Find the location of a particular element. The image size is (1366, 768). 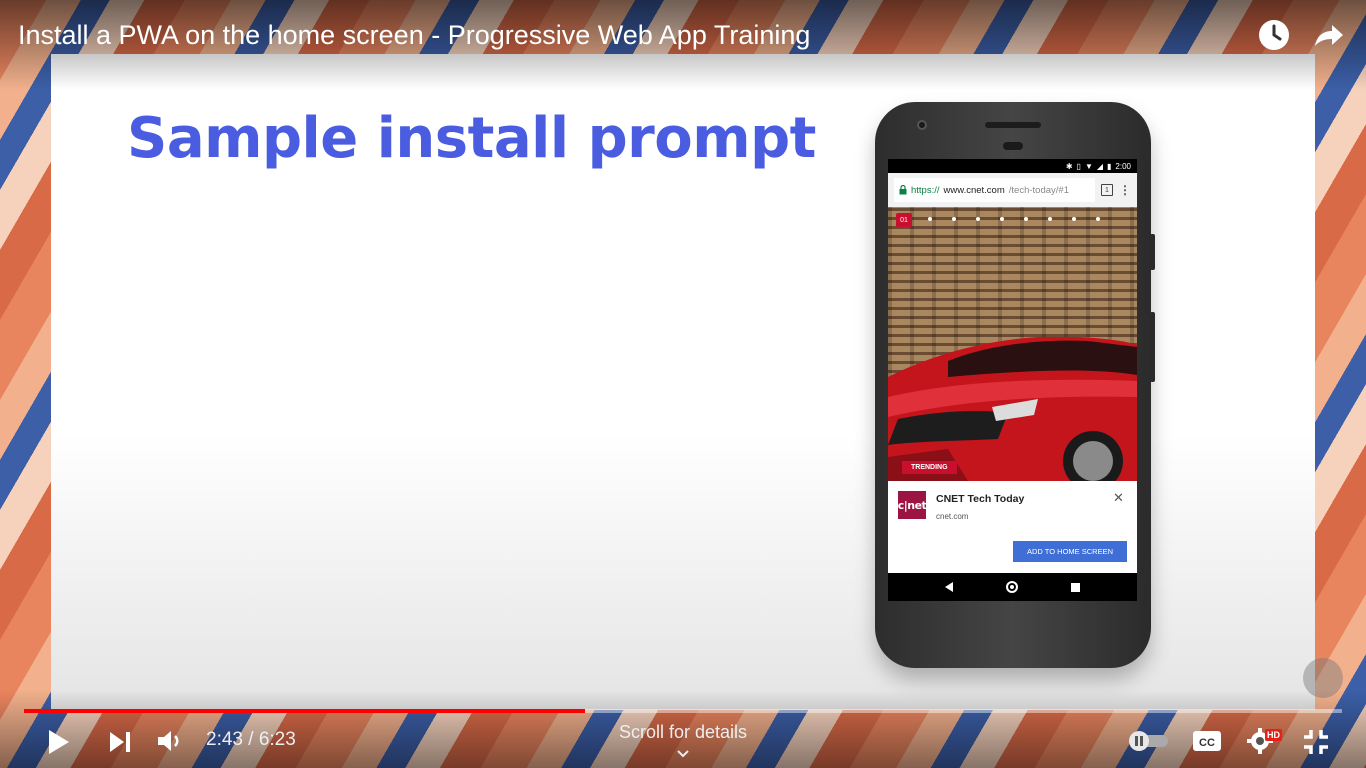

article-hero-image: 01 TRENDING is located at coordinates (1012, 344).